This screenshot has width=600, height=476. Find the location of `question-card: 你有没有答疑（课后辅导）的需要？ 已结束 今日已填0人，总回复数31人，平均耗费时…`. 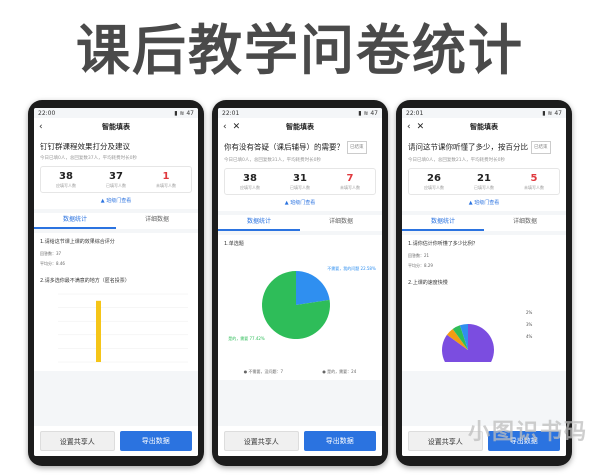

question-card: 你有没有答疑（课后辅导）的需要？ 已结束 今日已填0人，总回复数31人，平均耗费时… is located at coordinates (300, 173).